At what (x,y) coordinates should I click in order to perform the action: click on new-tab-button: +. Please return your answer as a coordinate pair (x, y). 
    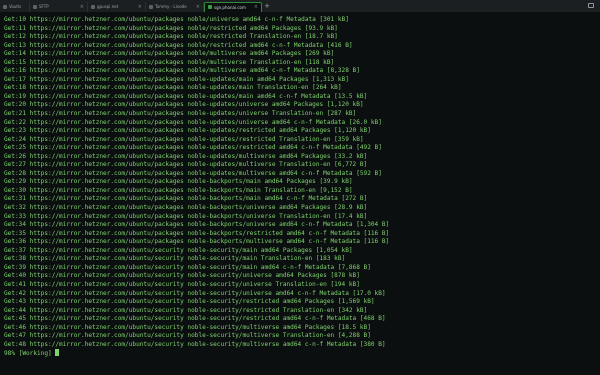
    Looking at the image, I should click on (267, 6).